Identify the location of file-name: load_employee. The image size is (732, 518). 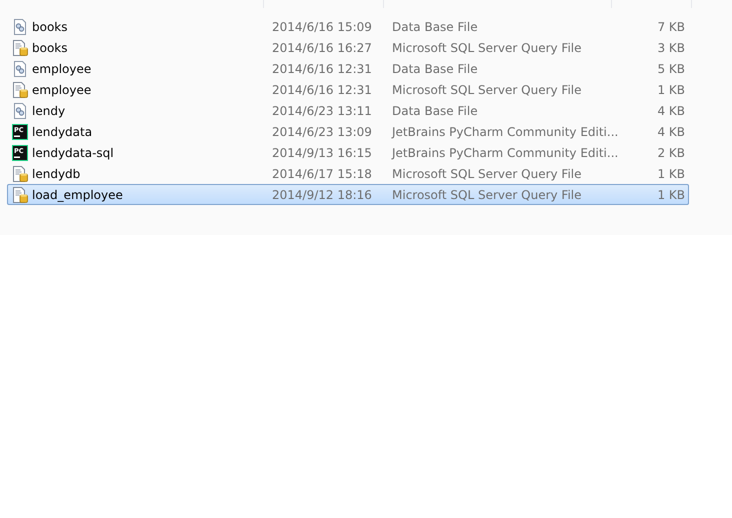
(77, 195).